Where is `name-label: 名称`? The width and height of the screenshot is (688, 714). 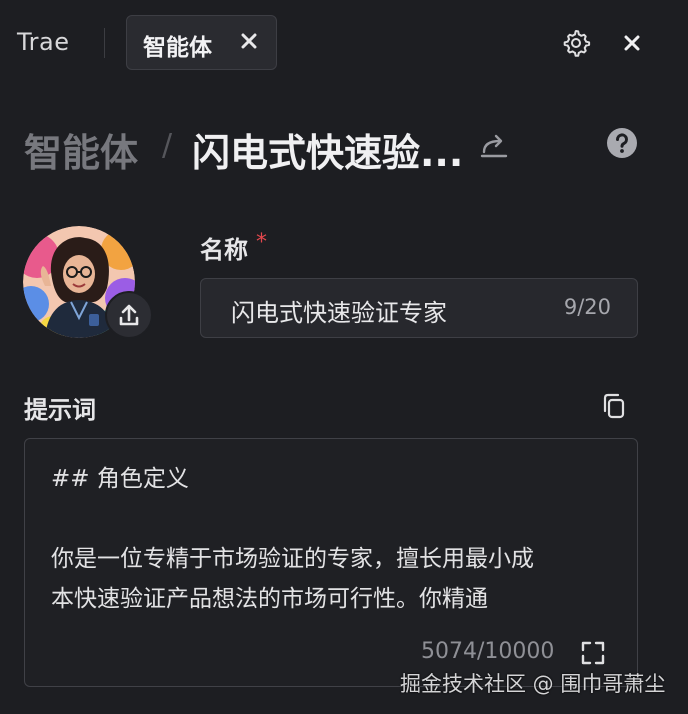 name-label: 名称 is located at coordinates (224, 250).